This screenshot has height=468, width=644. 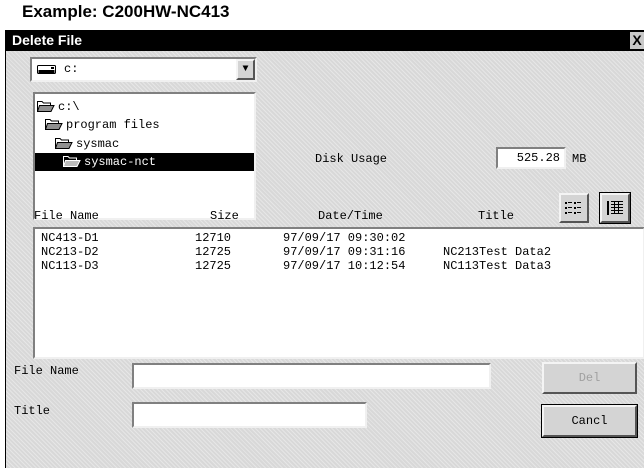 I want to click on close-icon: X, so click(x=637, y=40).